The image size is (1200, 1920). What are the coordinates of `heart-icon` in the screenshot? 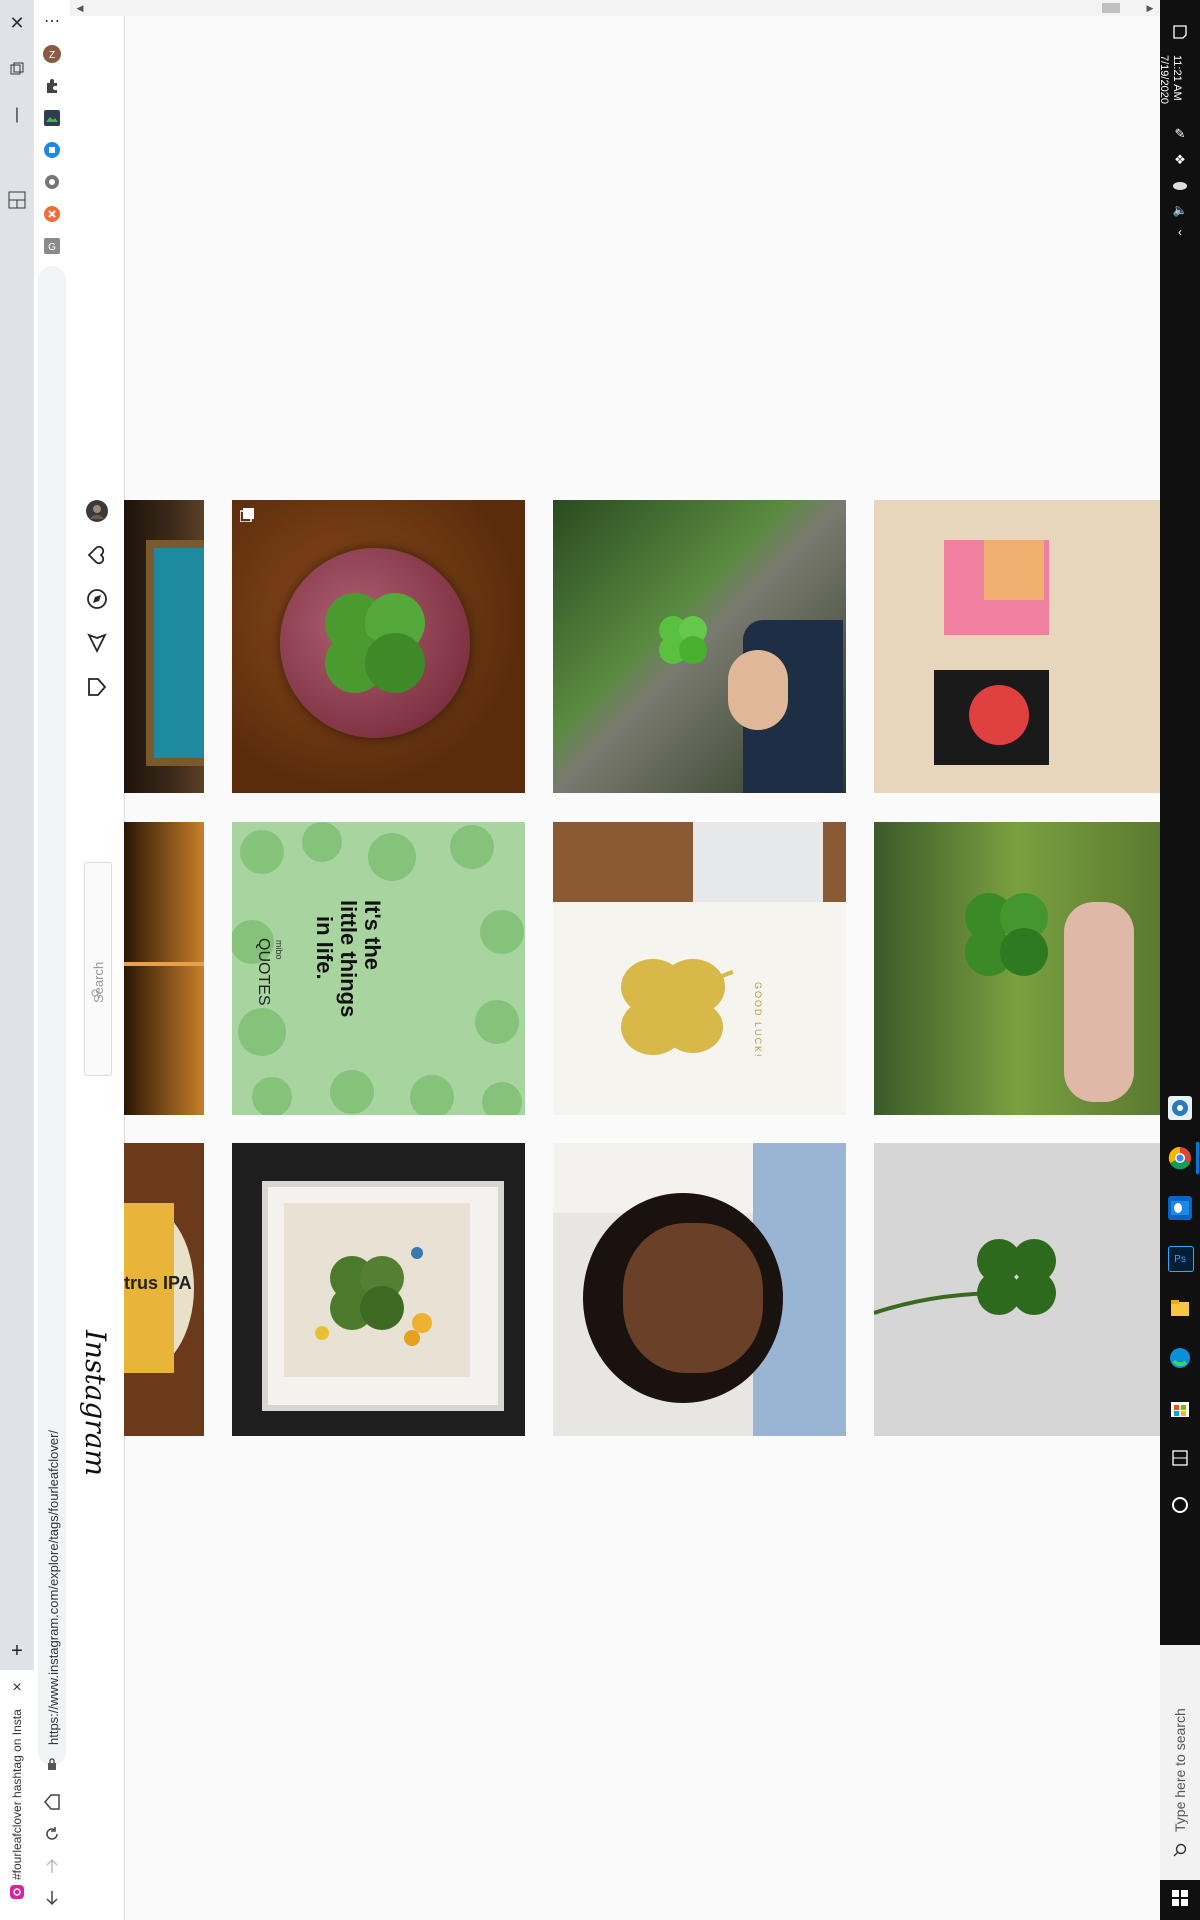 It's located at (97, 555).